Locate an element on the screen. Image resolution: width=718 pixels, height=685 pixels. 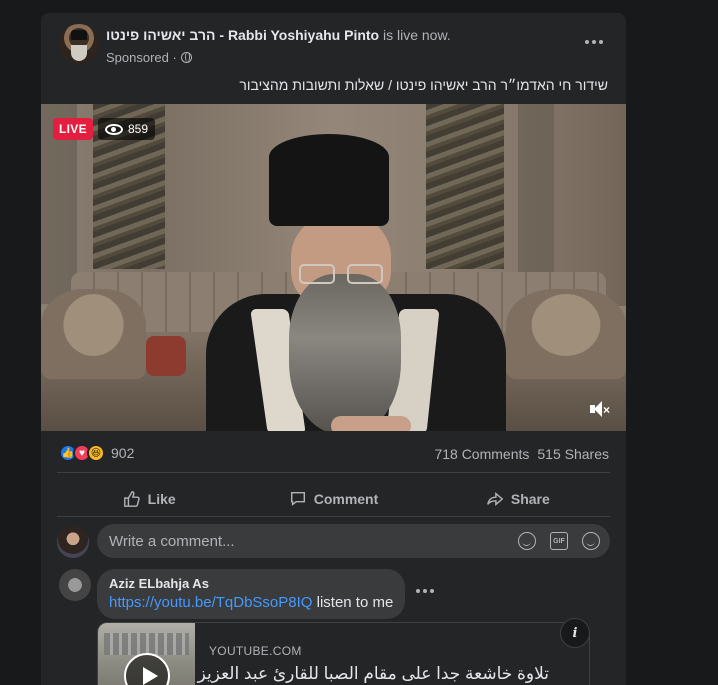
comment-icon is located at coordinates (297, 498).